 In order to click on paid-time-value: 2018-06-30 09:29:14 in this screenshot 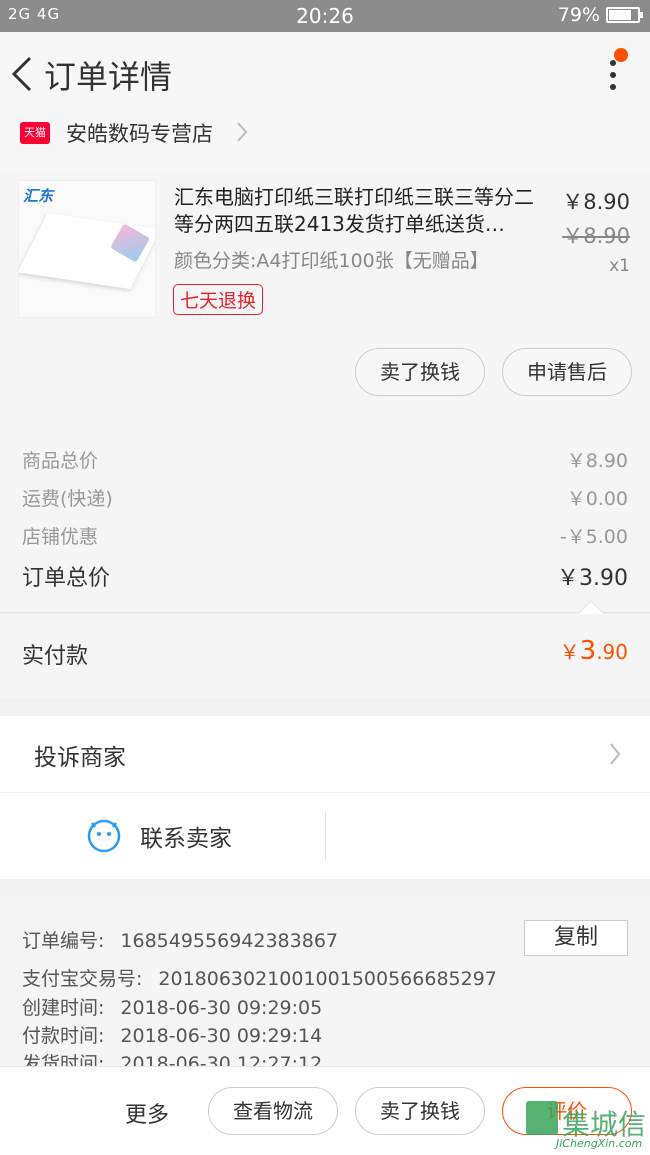, I will do `click(221, 1036)`.